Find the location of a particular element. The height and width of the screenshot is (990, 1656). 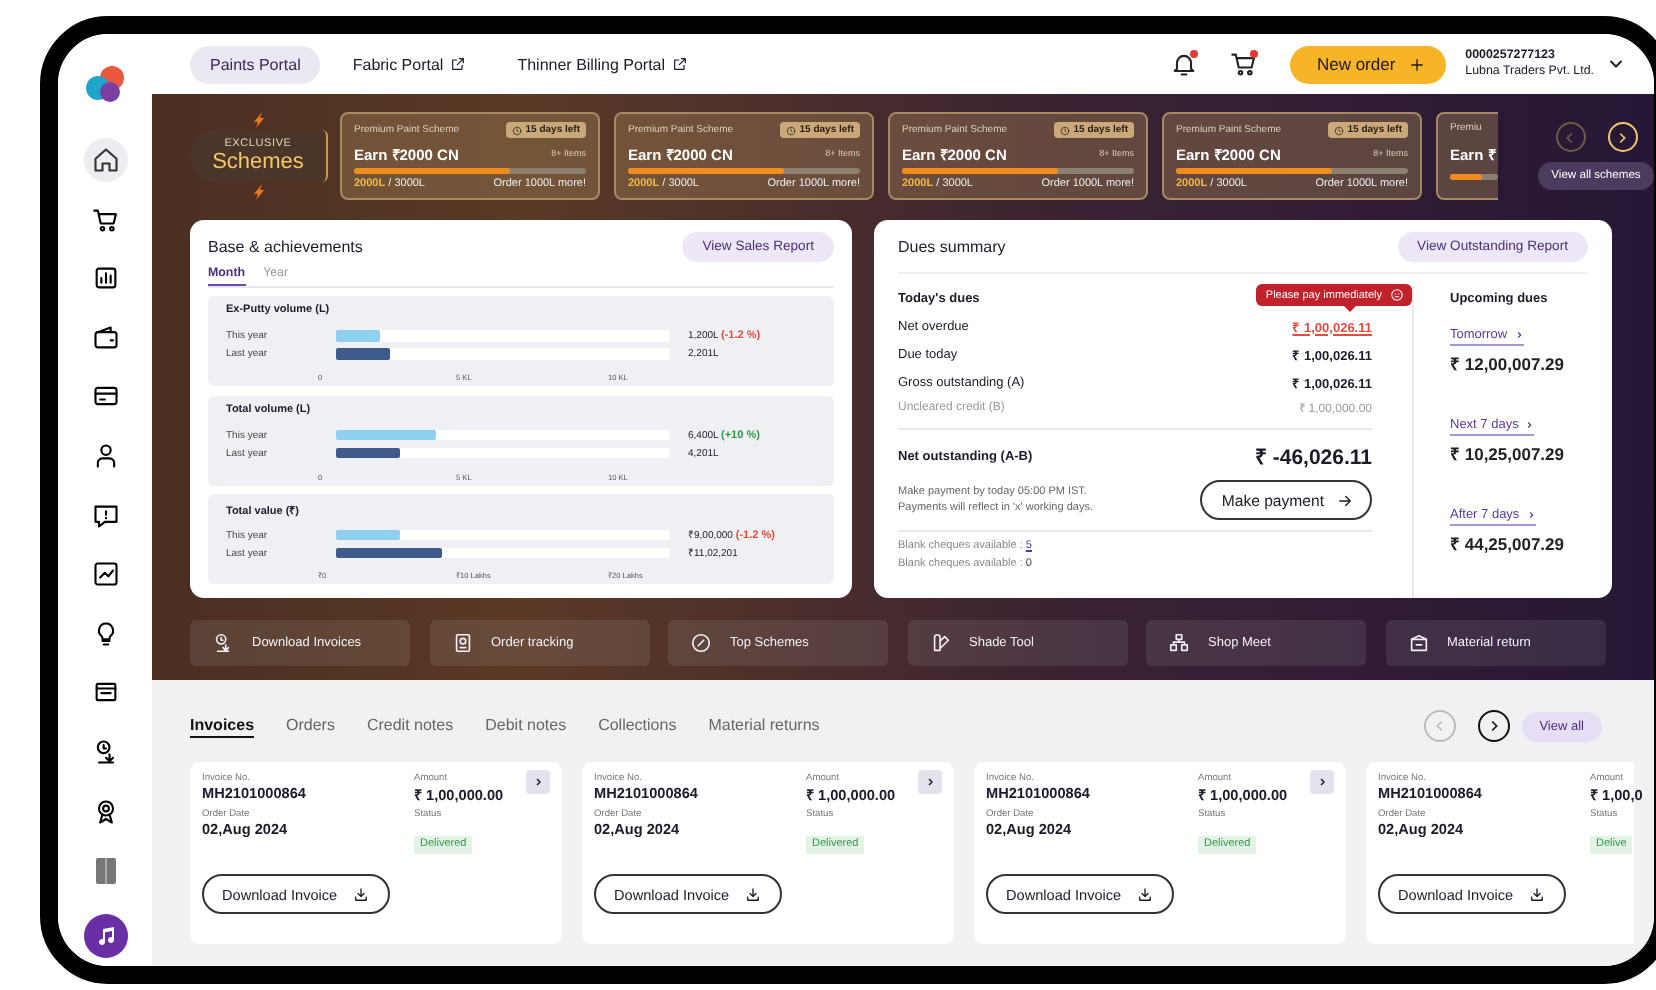

box-icon is located at coordinates (1418, 643).